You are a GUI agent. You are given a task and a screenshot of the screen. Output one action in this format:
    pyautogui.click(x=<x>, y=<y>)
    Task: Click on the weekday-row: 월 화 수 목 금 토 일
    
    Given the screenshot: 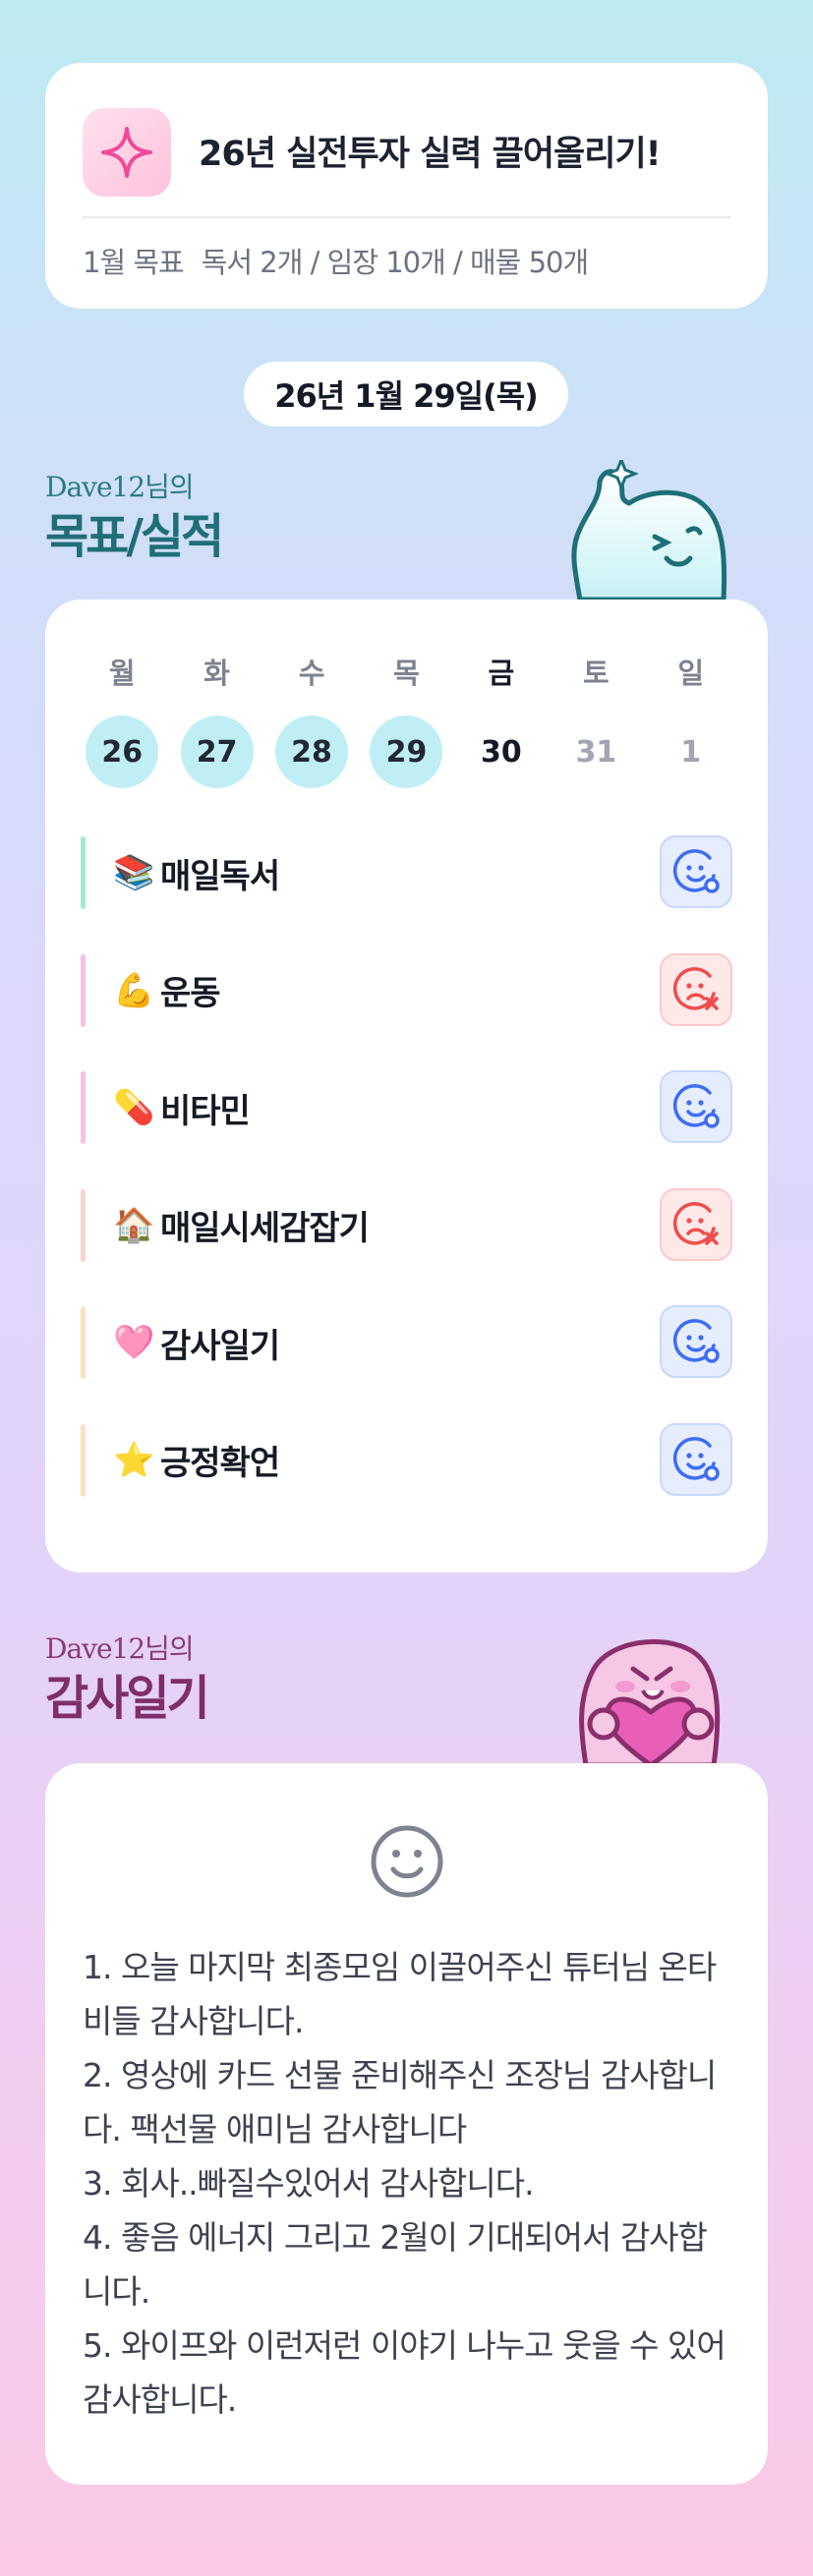 What is the action you would take?
    pyautogui.click(x=406, y=671)
    